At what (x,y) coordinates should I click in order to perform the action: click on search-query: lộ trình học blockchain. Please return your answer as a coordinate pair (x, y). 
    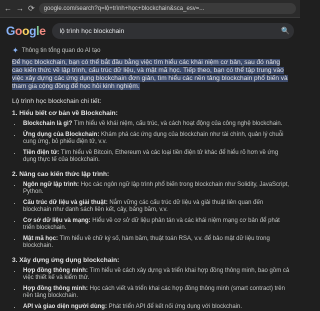
    Looking at the image, I should click on (169, 31).